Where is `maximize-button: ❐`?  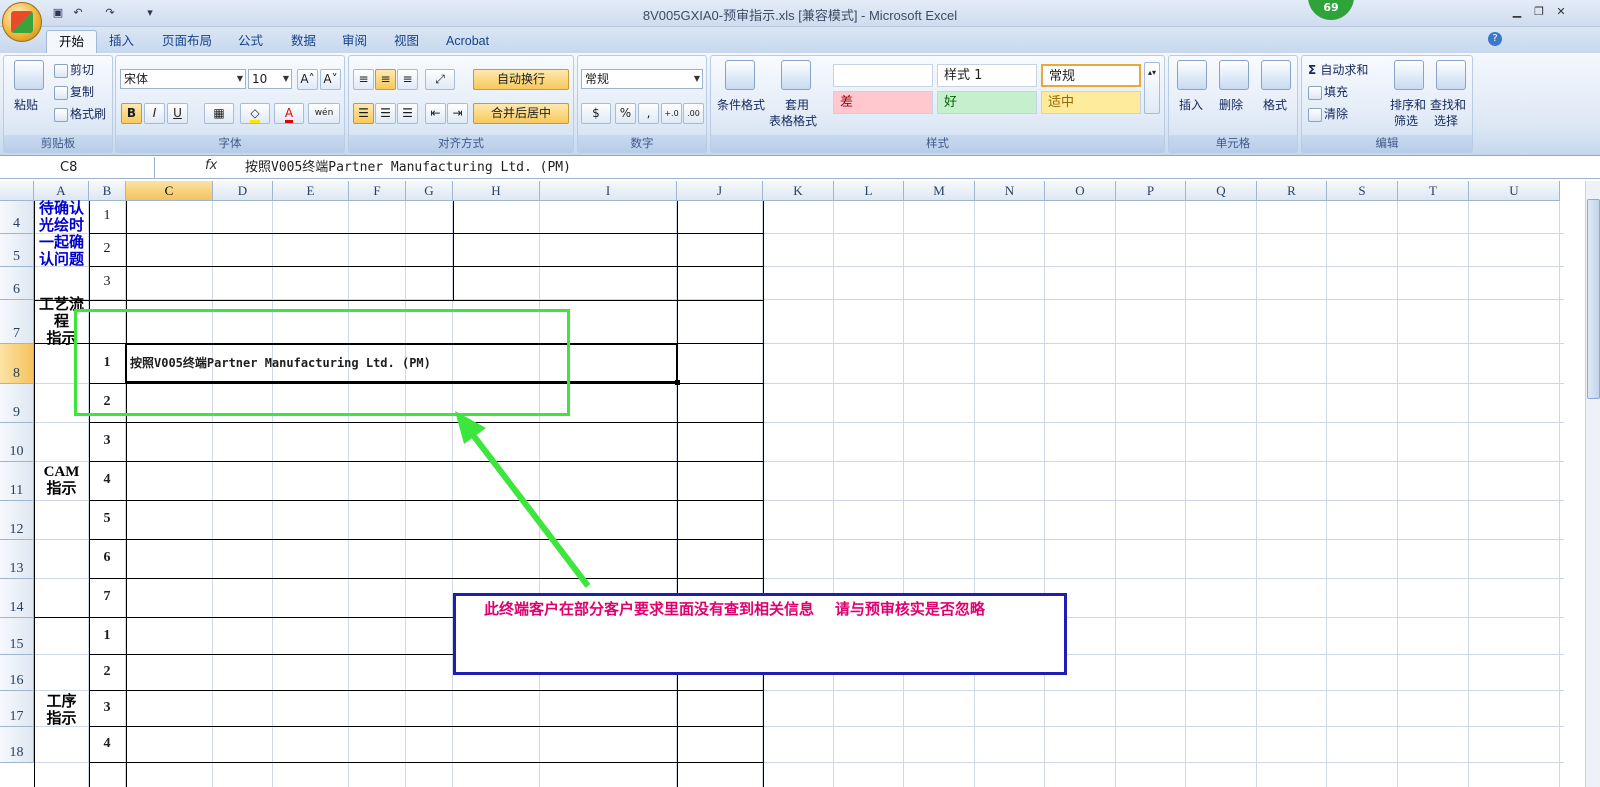
maximize-button: ❐ is located at coordinates (1539, 12).